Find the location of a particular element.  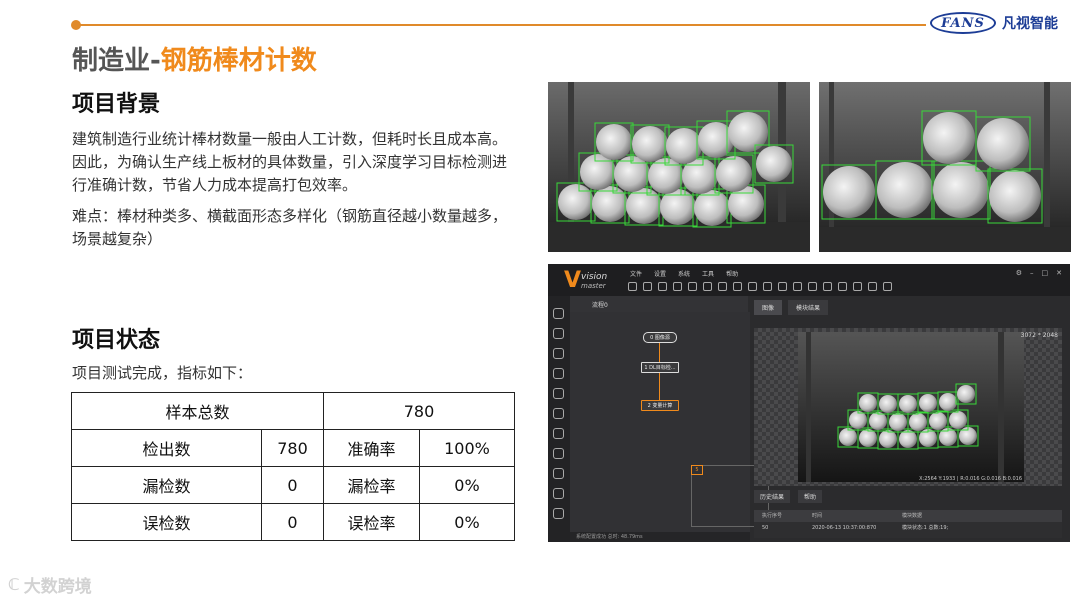

table-row: 50 2020-06-13 10:37:00:870 模块状态:1 总数:19; is located at coordinates (908, 528).